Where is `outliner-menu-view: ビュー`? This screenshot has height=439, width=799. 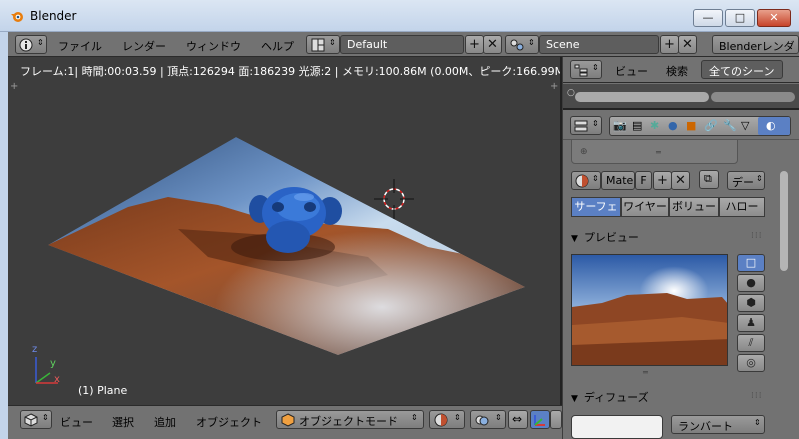 outliner-menu-view: ビュー is located at coordinates (631, 71).